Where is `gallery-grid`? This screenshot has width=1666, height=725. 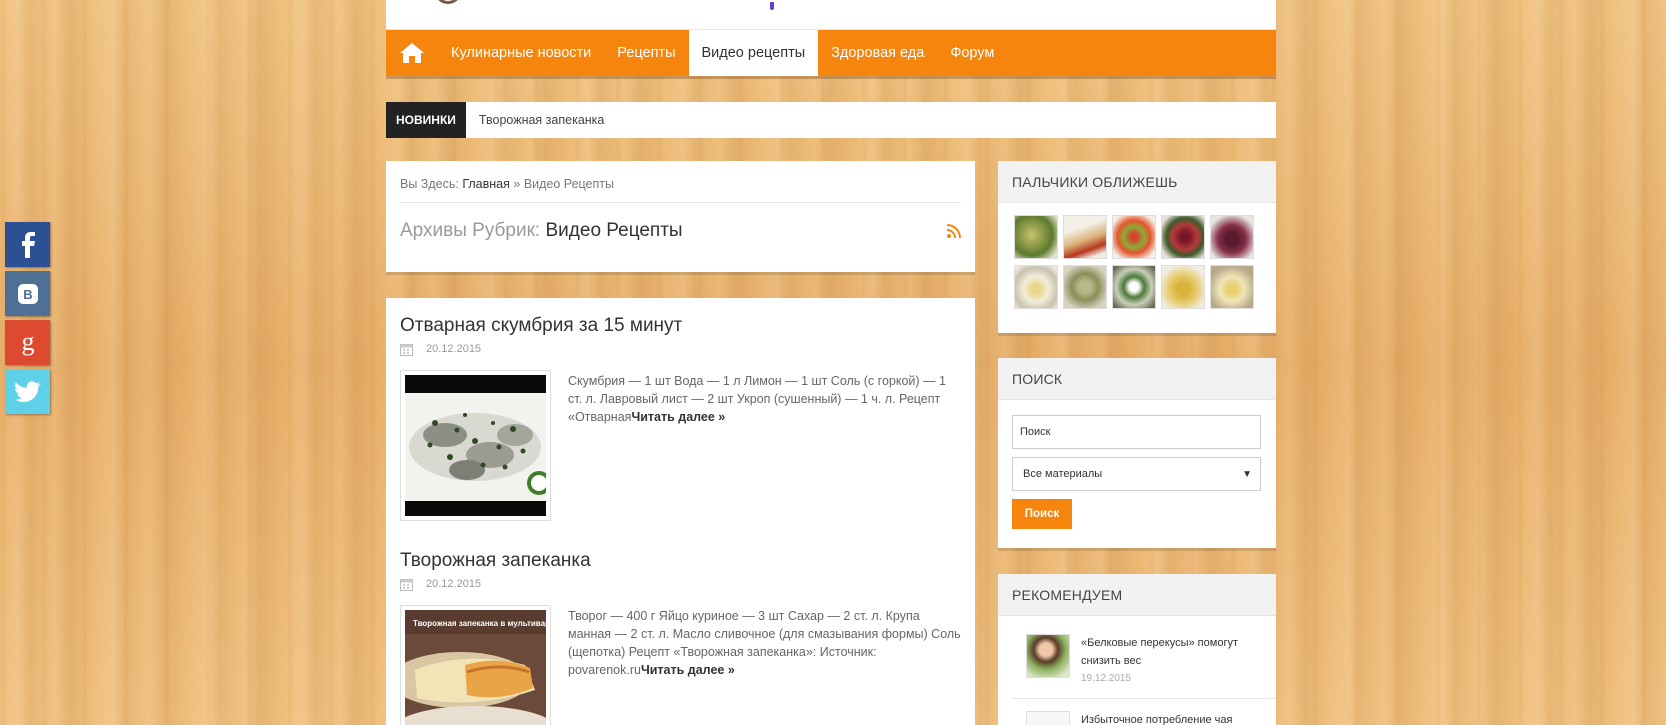 gallery-grid is located at coordinates (1137, 256).